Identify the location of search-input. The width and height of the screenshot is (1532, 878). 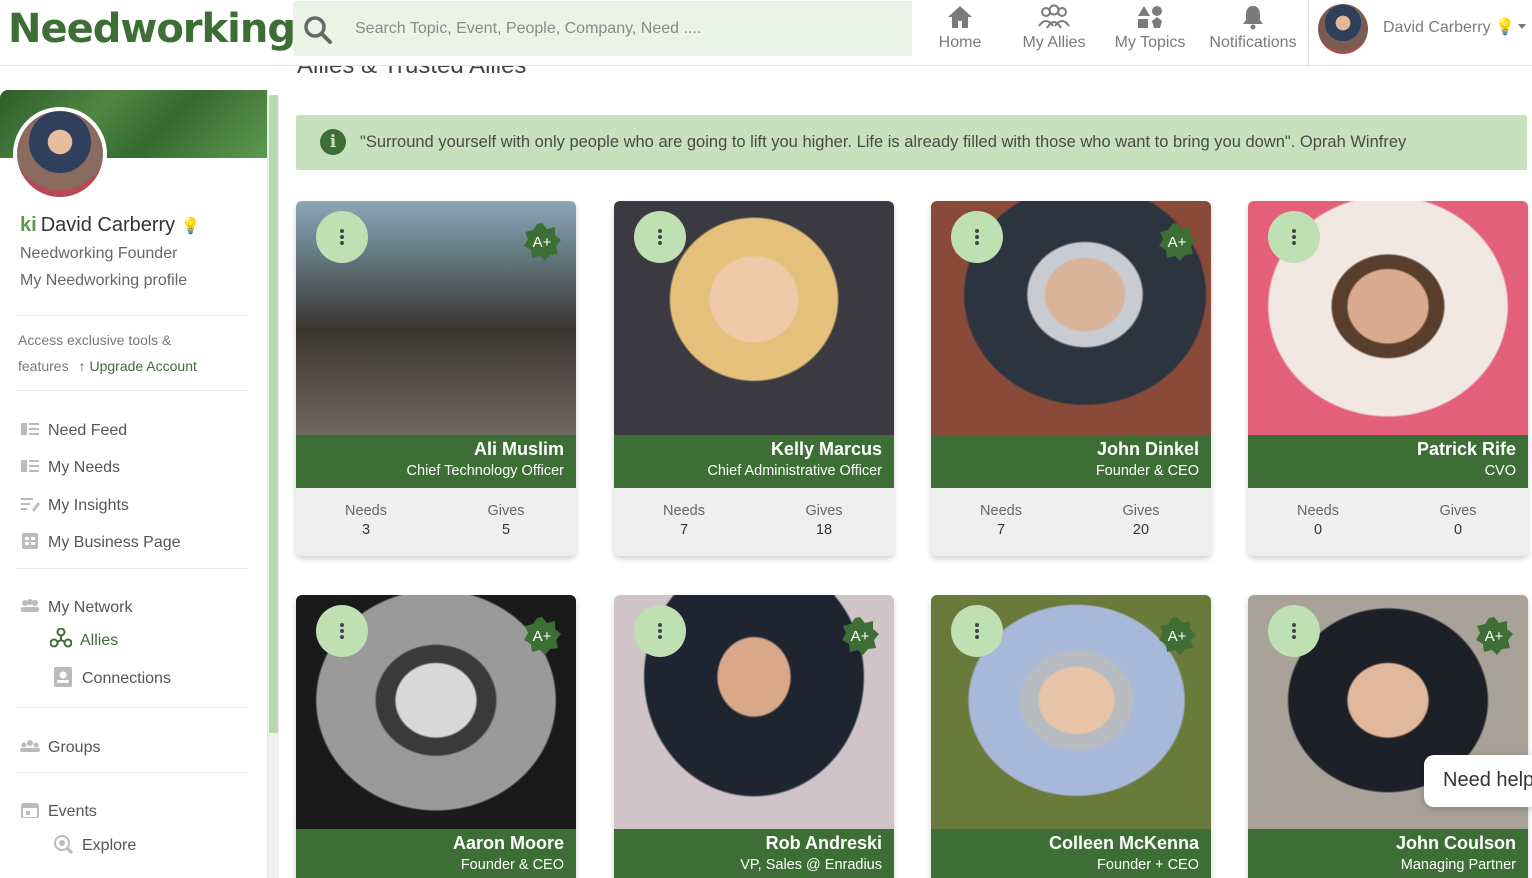
(625, 29).